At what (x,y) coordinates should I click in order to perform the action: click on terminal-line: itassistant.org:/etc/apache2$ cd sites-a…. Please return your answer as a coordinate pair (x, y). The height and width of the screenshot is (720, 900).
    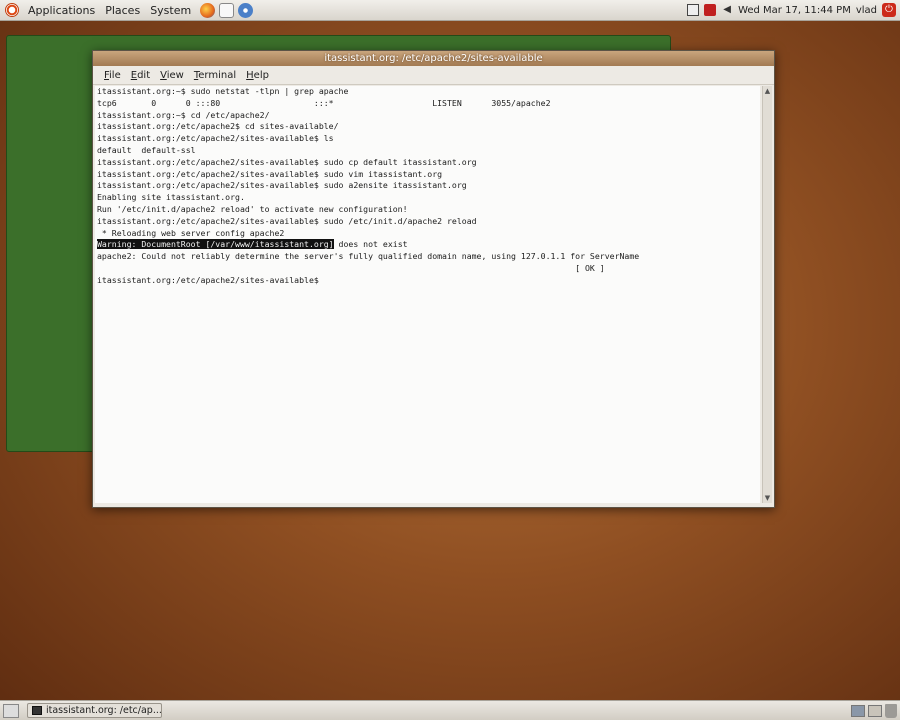
    Looking at the image, I should click on (218, 126).